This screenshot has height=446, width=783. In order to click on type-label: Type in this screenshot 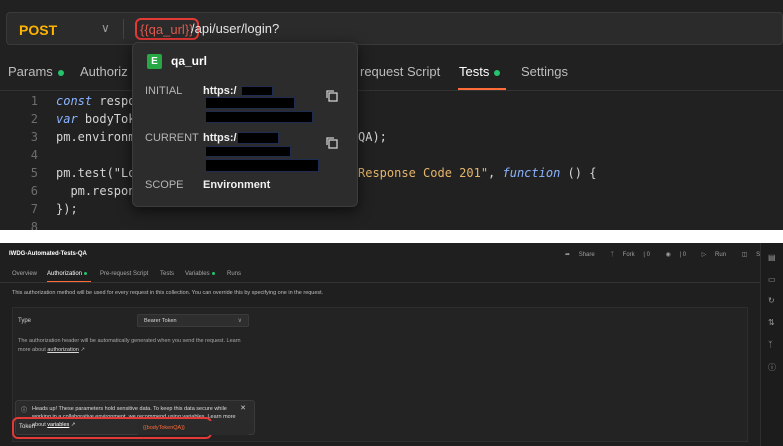, I will do `click(25, 321)`.